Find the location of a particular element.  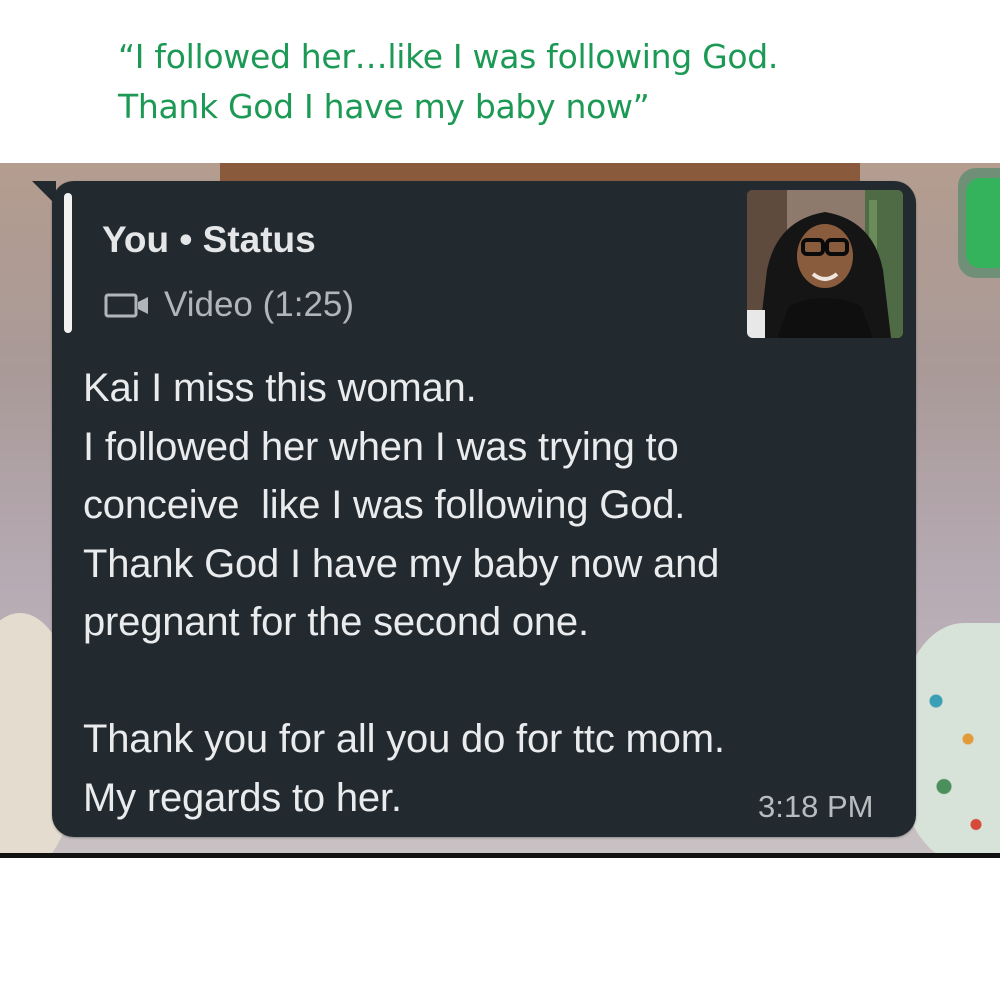

green-button-face is located at coordinates (983, 223).